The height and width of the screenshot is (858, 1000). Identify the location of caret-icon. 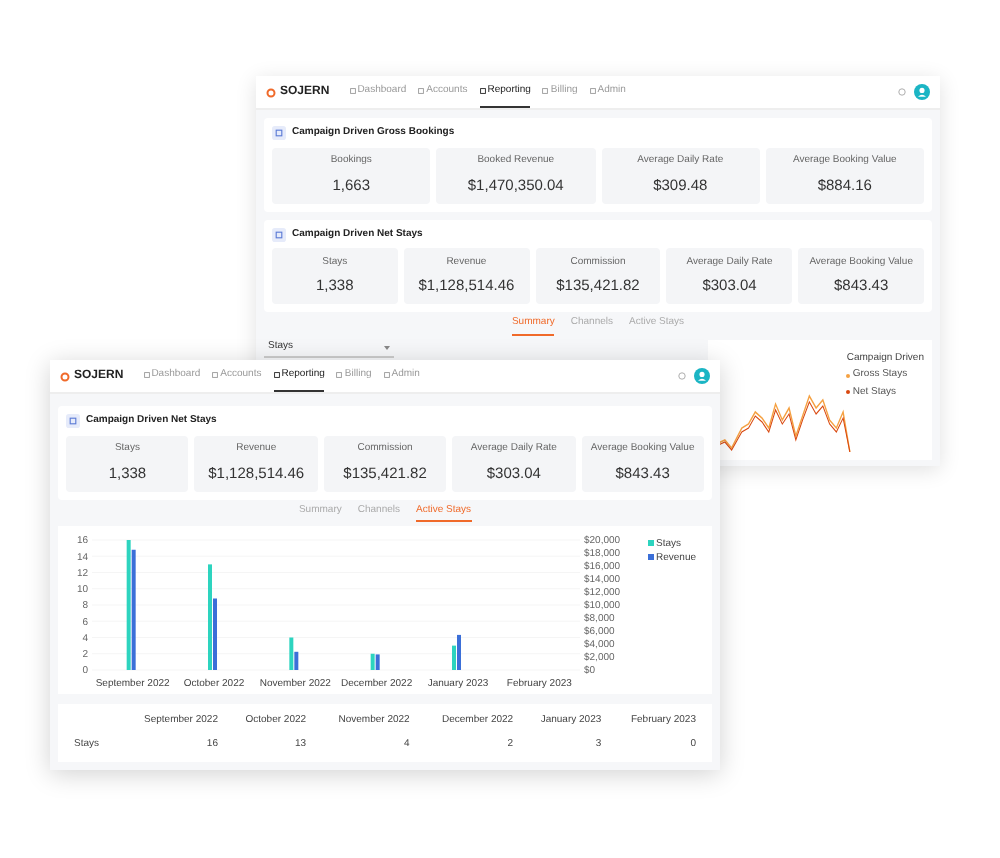
(387, 347).